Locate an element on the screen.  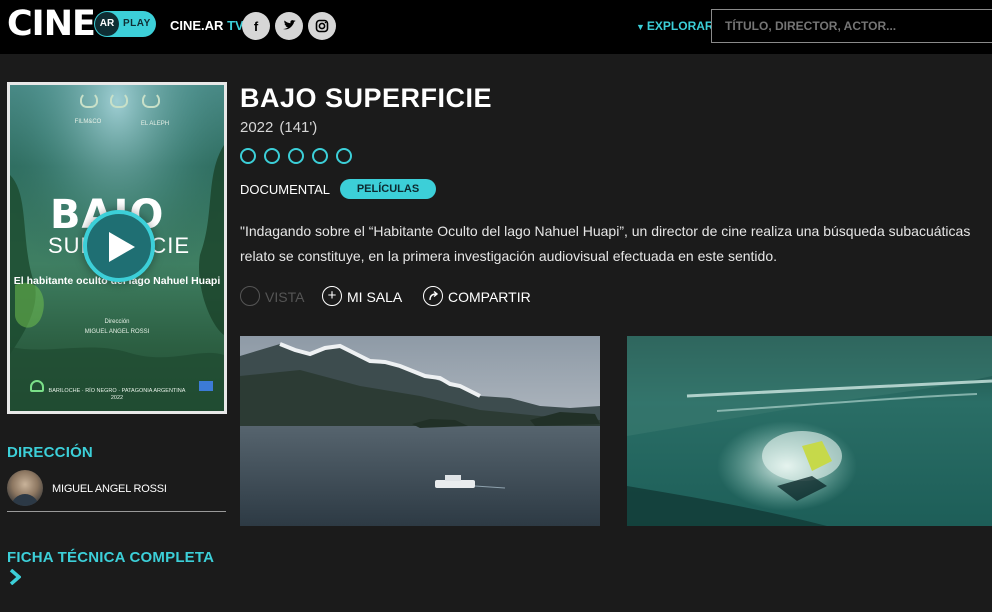
movie-still-lake is located at coordinates (420, 431).